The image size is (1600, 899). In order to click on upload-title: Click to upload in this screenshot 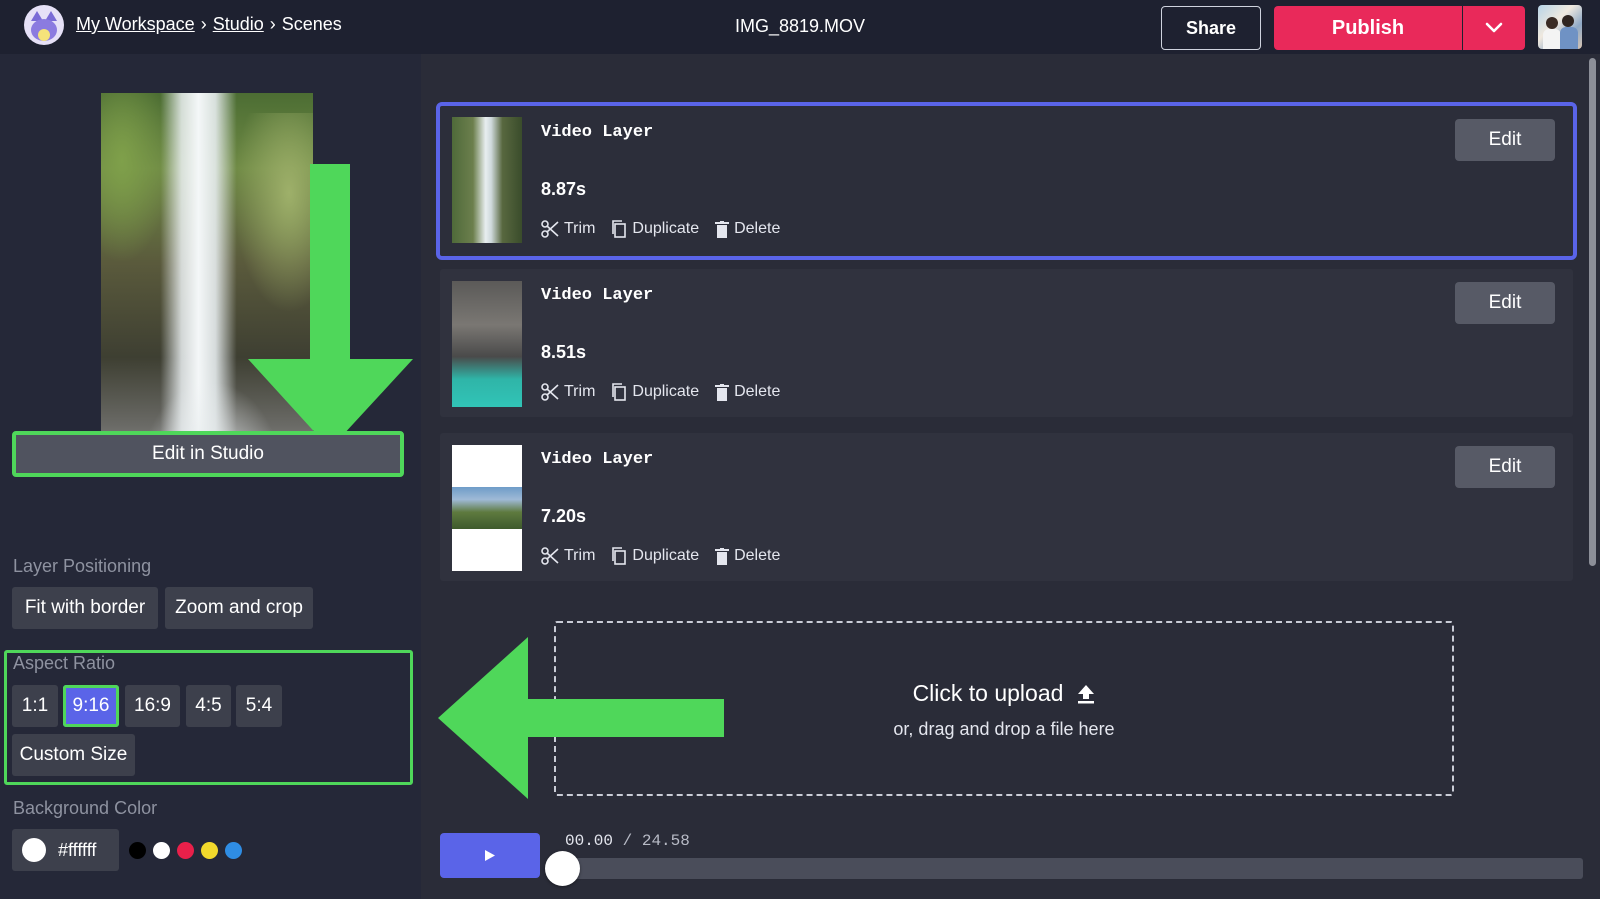, I will do `click(988, 693)`.